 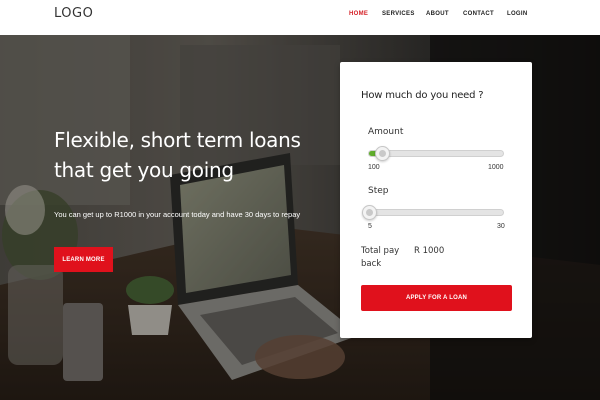 I want to click on amount-label: Amount, so click(x=386, y=132).